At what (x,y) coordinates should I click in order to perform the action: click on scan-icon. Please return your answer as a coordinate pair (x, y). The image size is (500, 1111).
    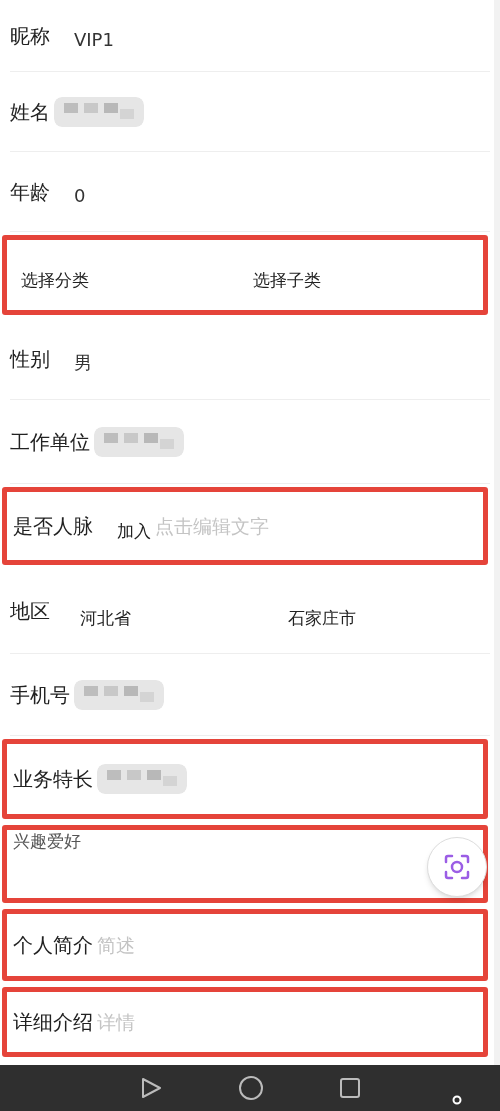
    Looking at the image, I should click on (457, 867).